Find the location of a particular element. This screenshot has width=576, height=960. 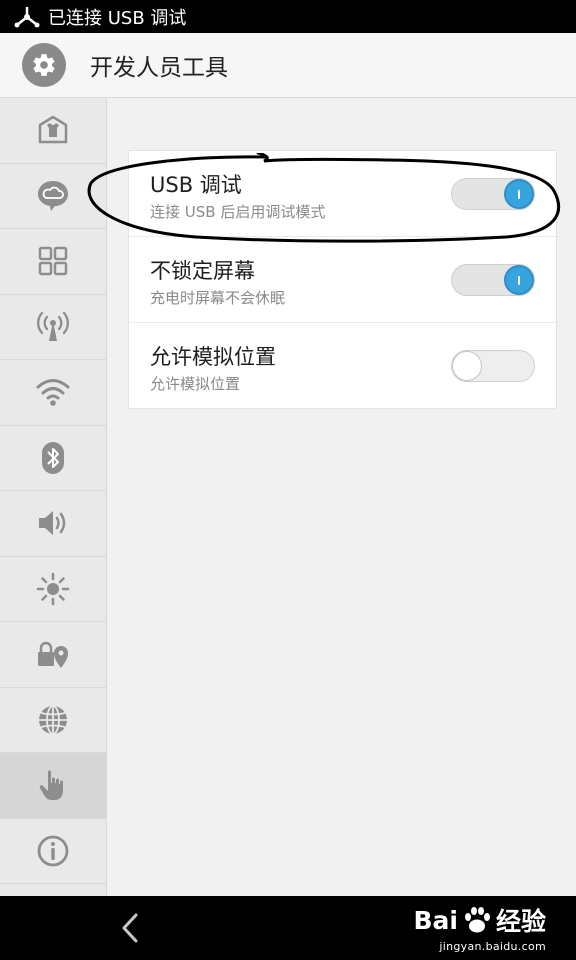

sidebar-item-wifi is located at coordinates (53, 393).